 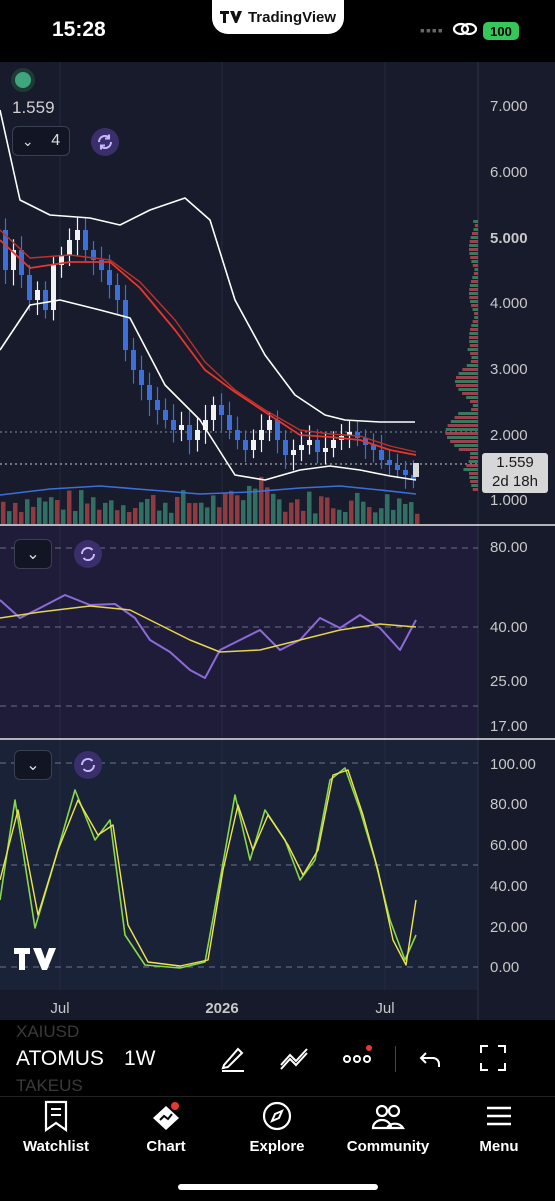 I want to click on current-price-top: 1.559, so click(x=33, y=107).